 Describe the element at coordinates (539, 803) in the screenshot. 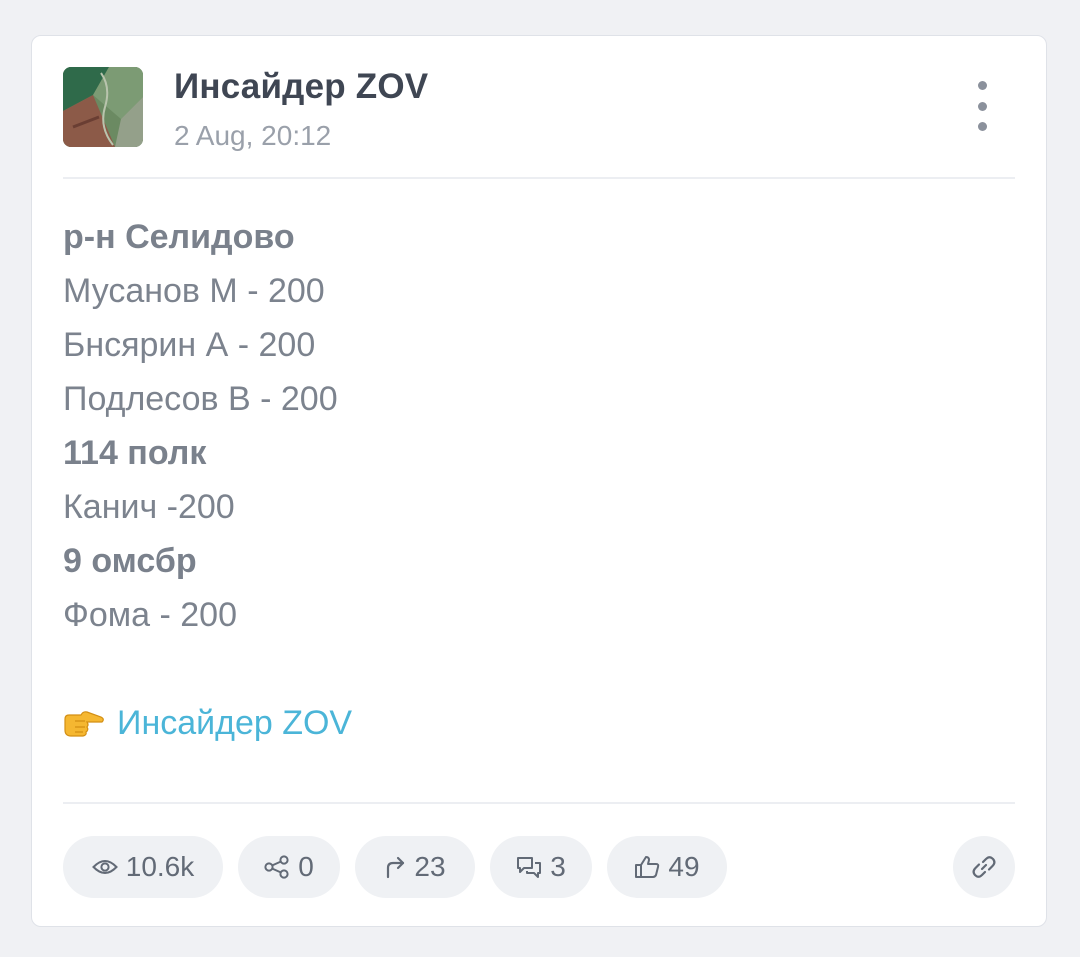

I see `footer-divider` at that location.